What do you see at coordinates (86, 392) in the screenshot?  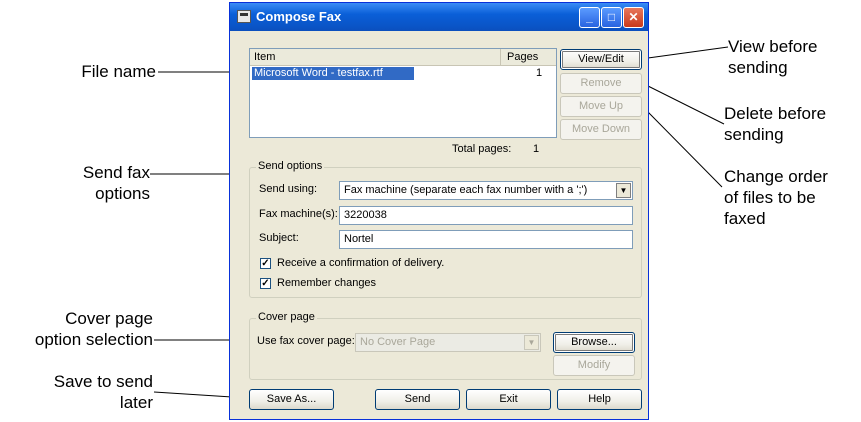 I see `annotation-save-later: Save to send later` at bounding box center [86, 392].